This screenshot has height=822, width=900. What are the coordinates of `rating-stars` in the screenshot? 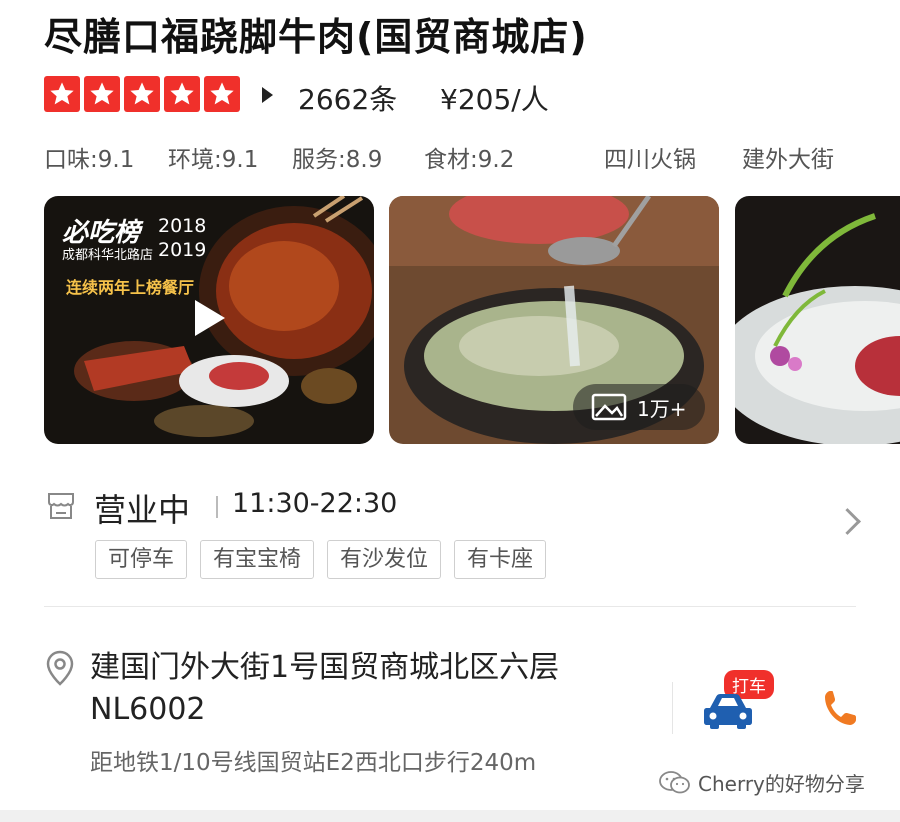 It's located at (142, 94).